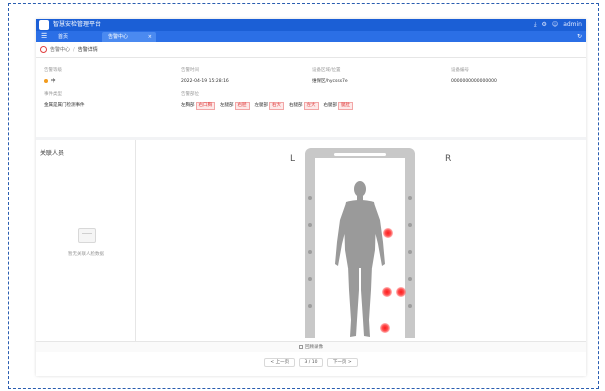  I want to click on page-count: 3 / 10, so click(311, 362).